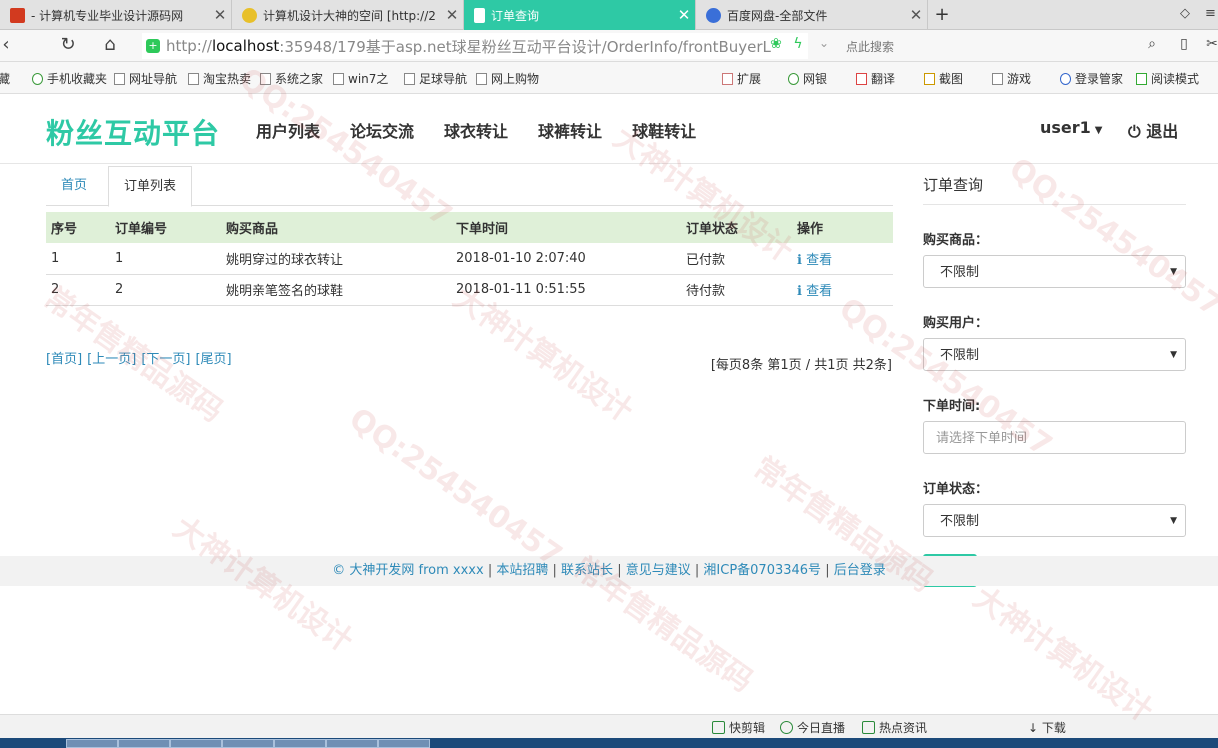 The width and height of the screenshot is (1218, 748). I want to click on browser-tab-4: 百度网盘-全部文件 ✕, so click(812, 15).